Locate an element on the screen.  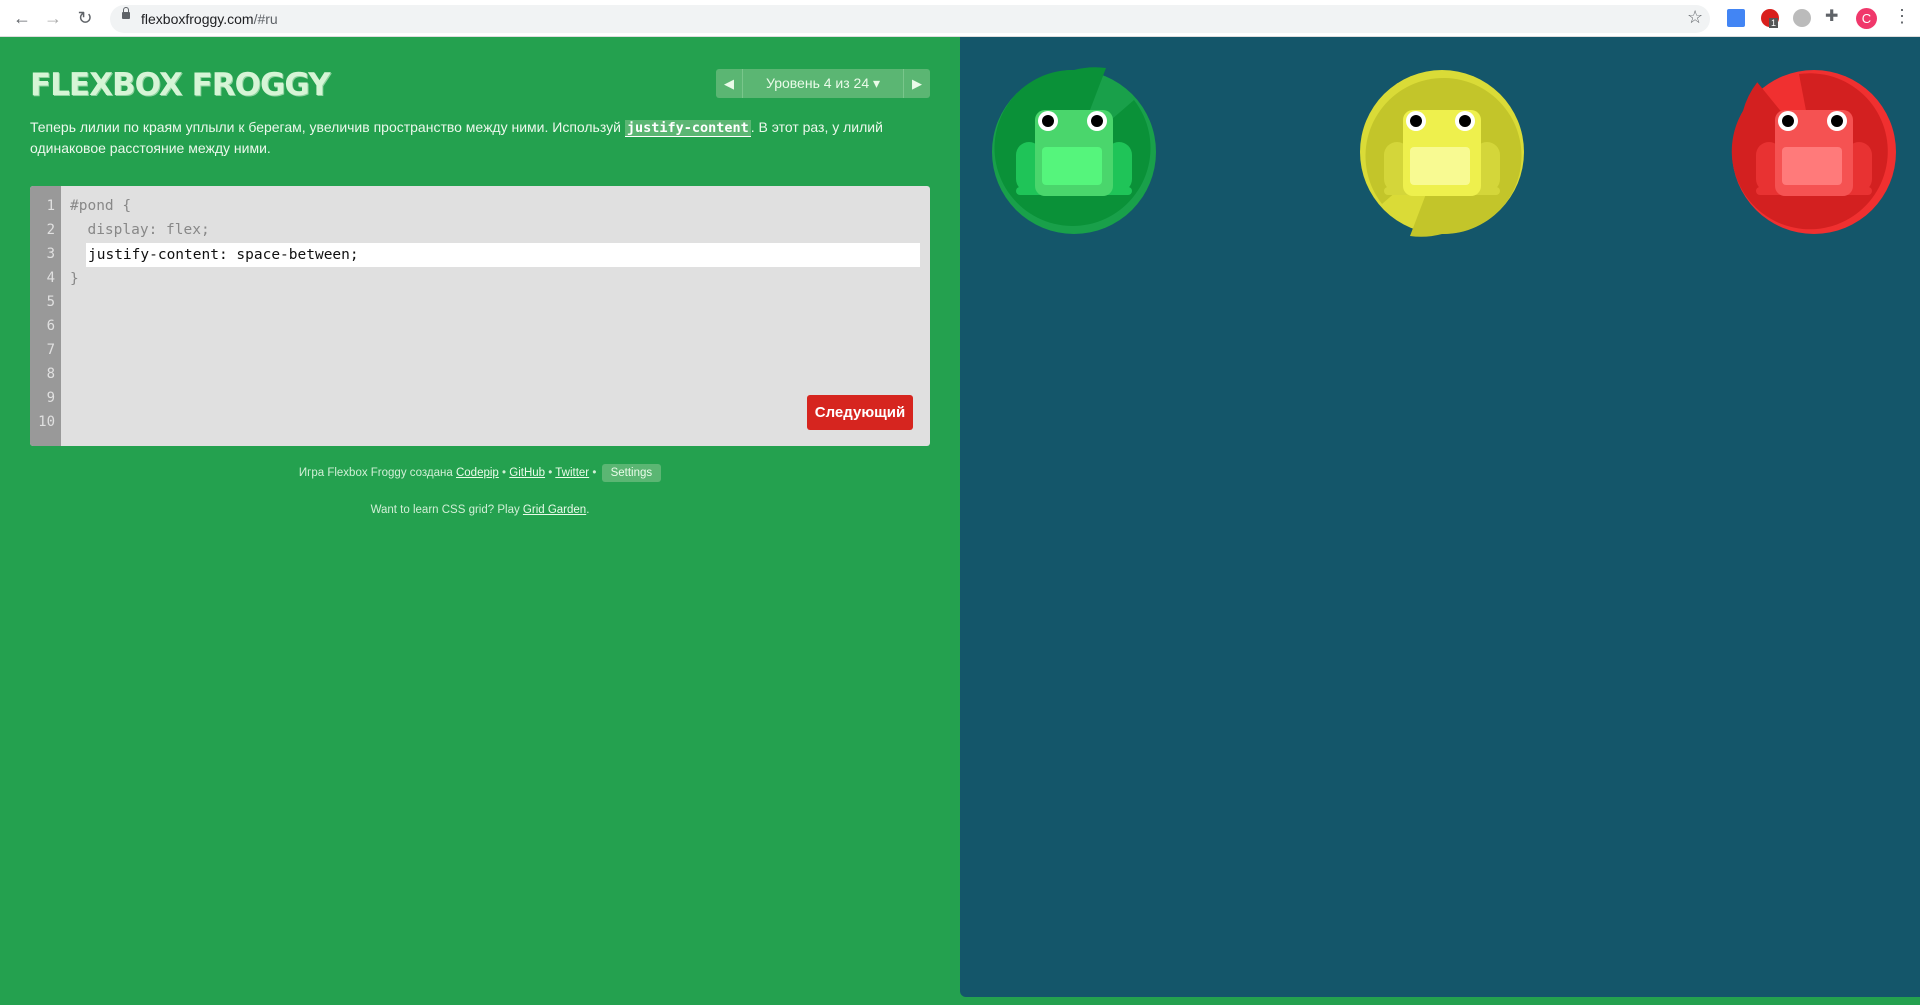
level-navigation: ◀ Уровень 4 из 24 ▾ ▶ is located at coordinates (823, 83).